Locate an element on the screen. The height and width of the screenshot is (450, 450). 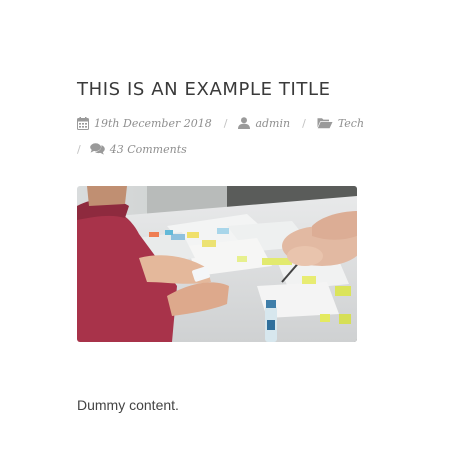
post-author: admin is located at coordinates (264, 123).